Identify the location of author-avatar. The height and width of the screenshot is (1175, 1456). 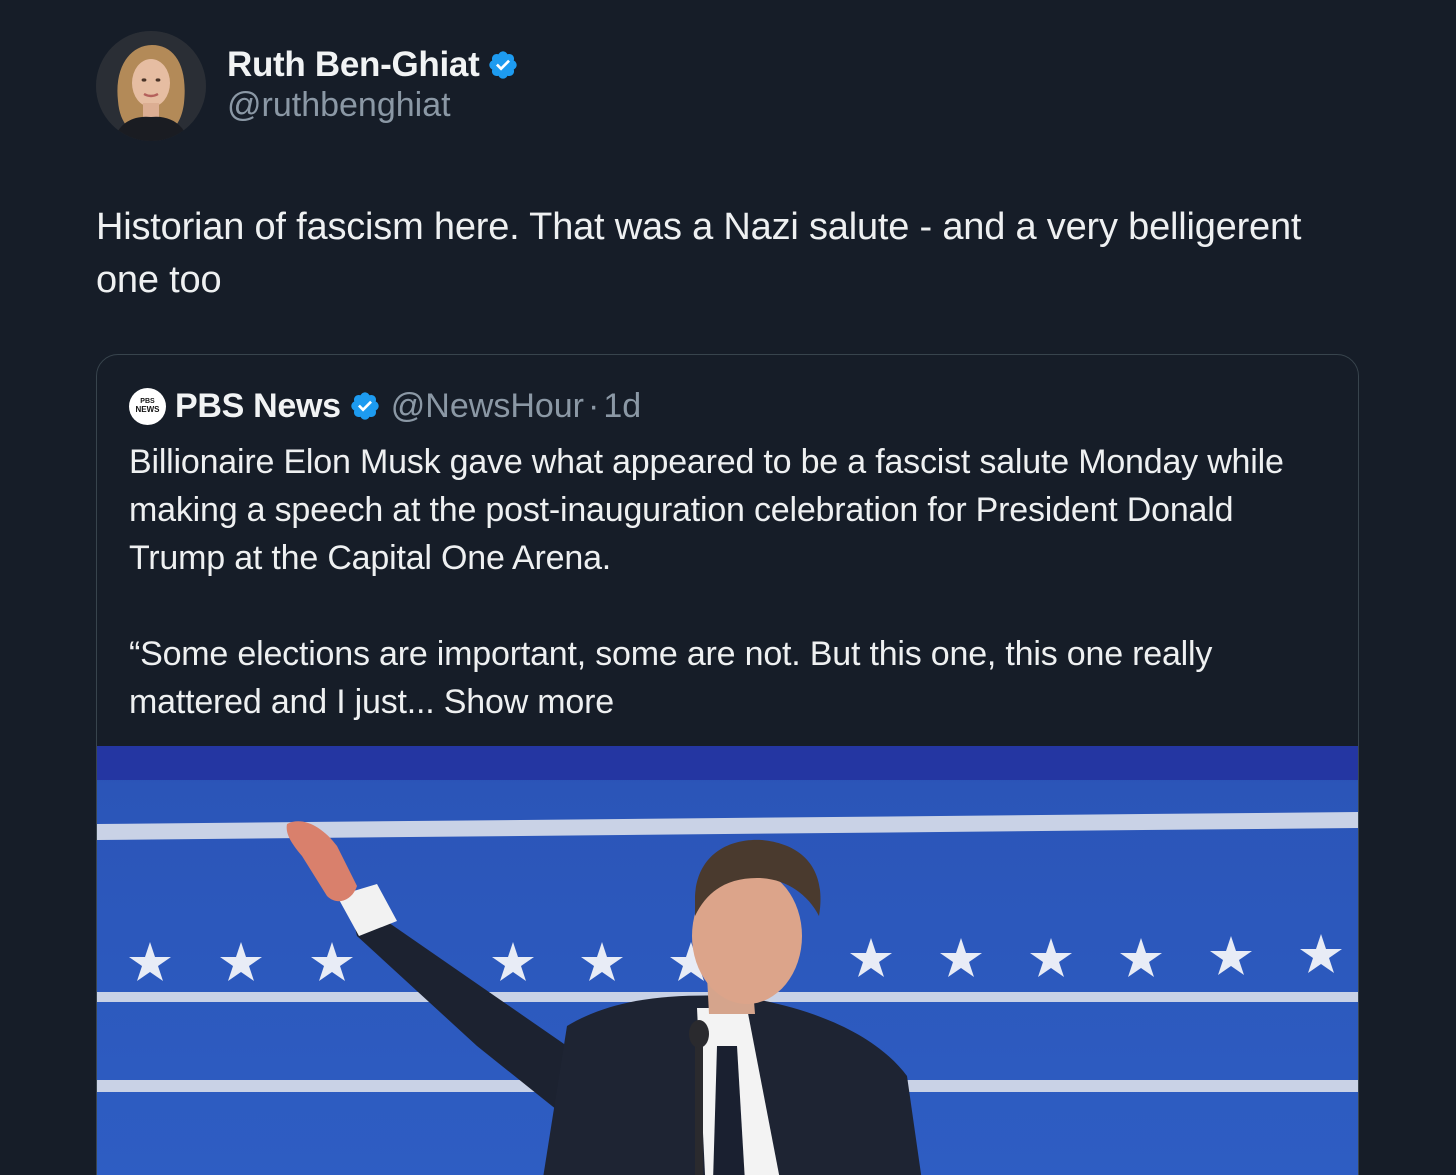
(151, 86).